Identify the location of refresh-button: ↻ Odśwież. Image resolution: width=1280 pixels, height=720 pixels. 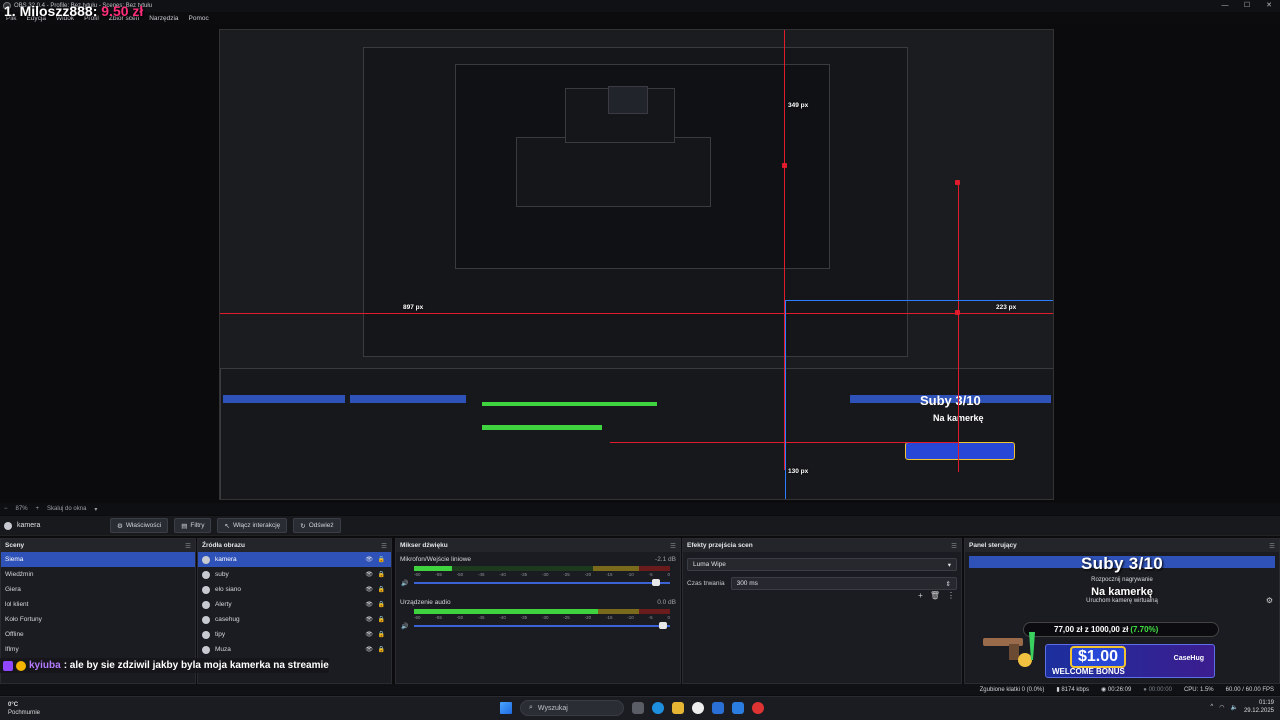
(317, 525).